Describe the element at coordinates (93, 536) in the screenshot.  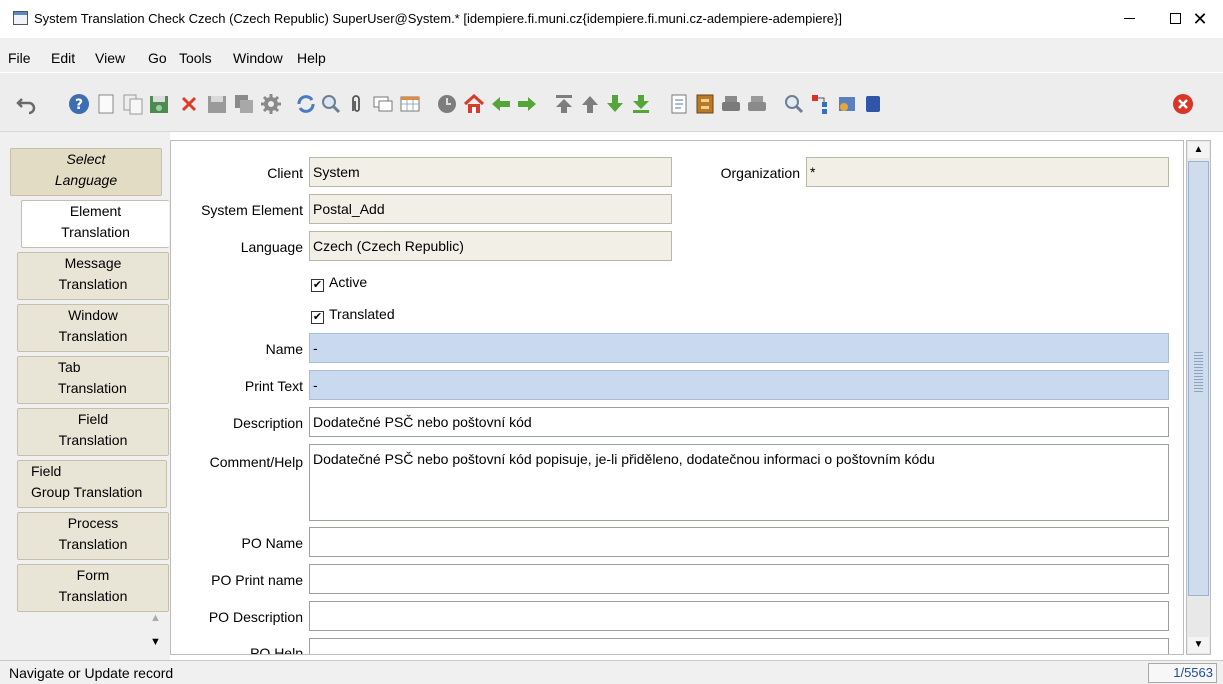
I see `tab-process-translation: Process Translation` at that location.